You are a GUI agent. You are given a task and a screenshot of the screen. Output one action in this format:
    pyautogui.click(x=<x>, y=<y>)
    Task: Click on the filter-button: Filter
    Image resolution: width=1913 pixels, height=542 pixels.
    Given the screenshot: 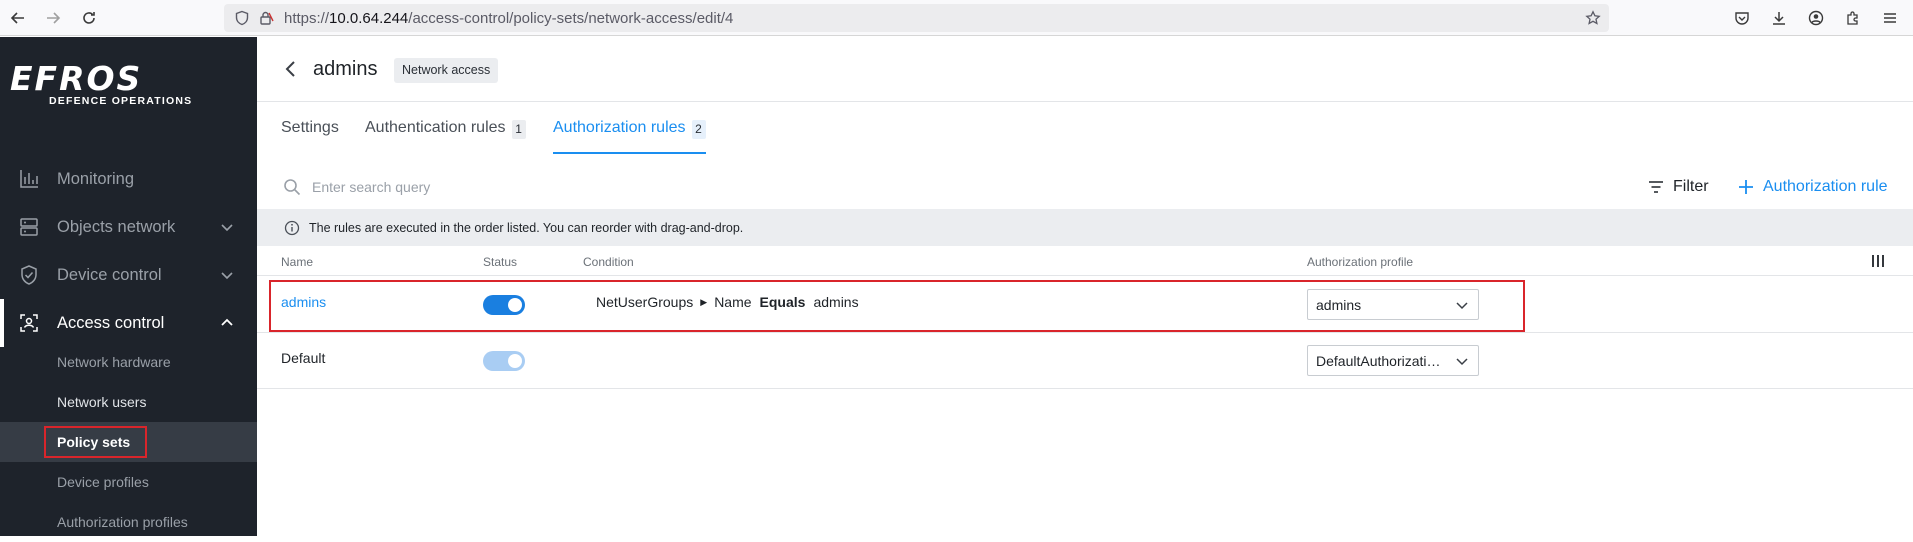 What is the action you would take?
    pyautogui.click(x=1678, y=187)
    